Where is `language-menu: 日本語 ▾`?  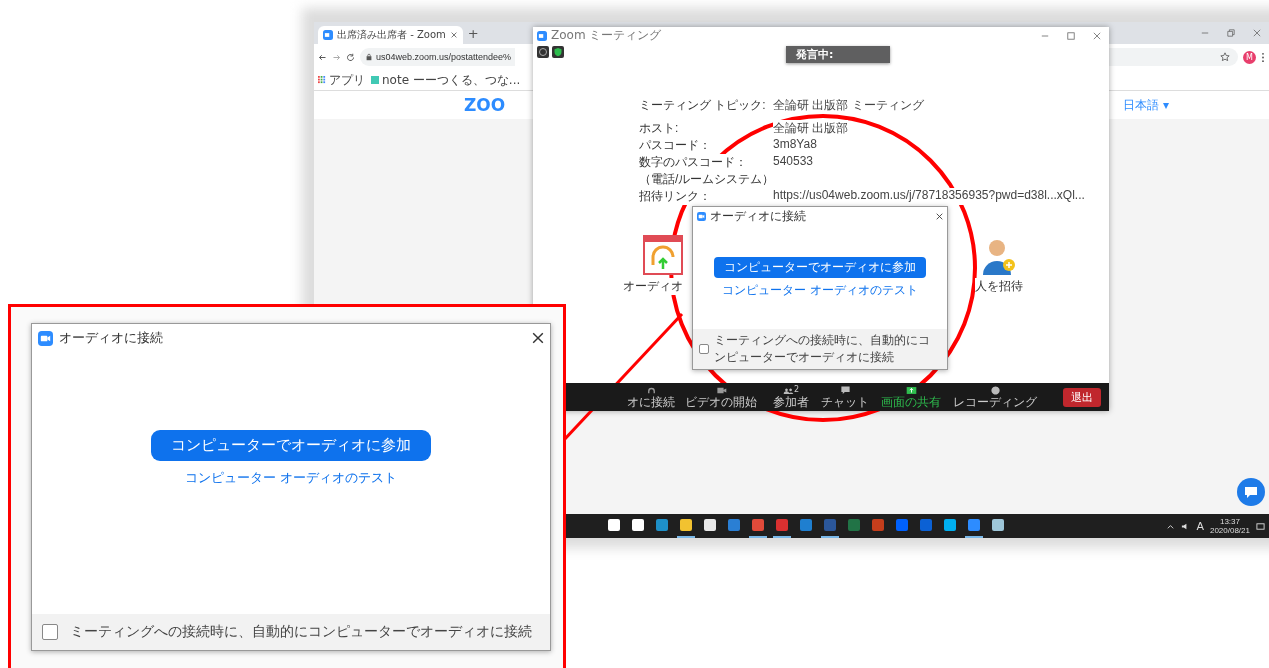 language-menu: 日本語 ▾ is located at coordinates (1146, 105).